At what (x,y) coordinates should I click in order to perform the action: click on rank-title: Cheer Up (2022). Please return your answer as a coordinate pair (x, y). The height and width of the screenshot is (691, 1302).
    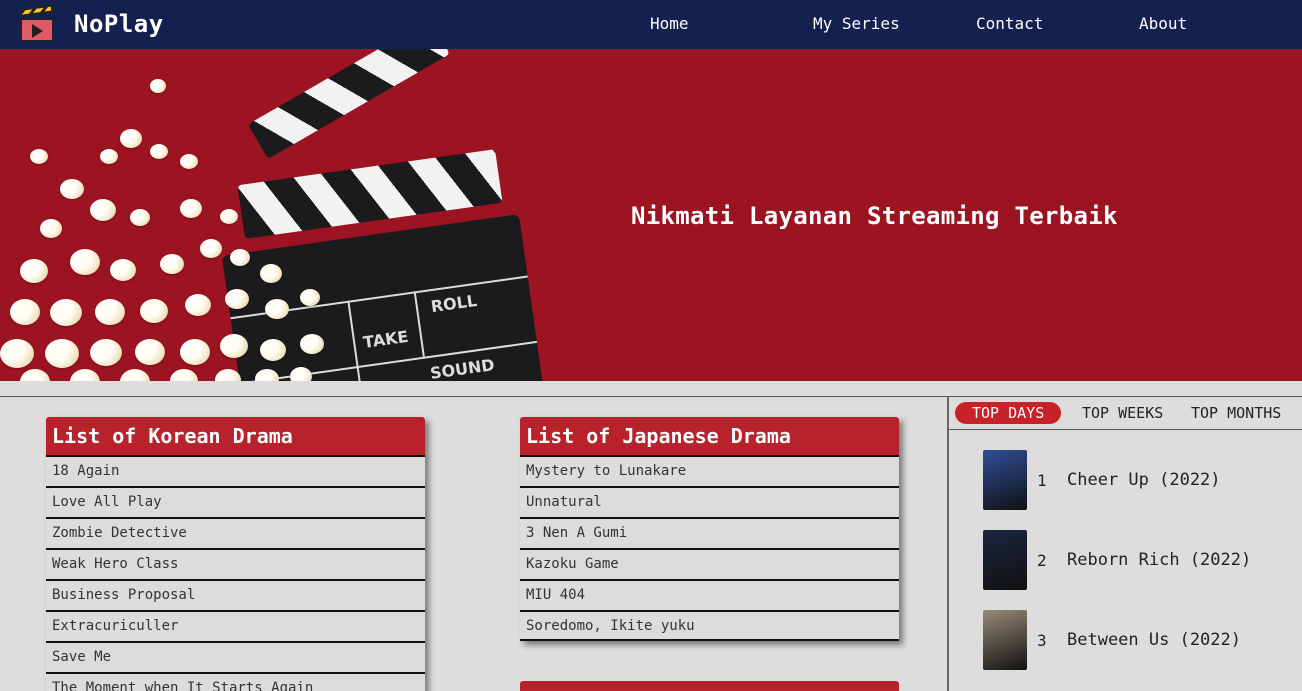
    Looking at the image, I should click on (1144, 480).